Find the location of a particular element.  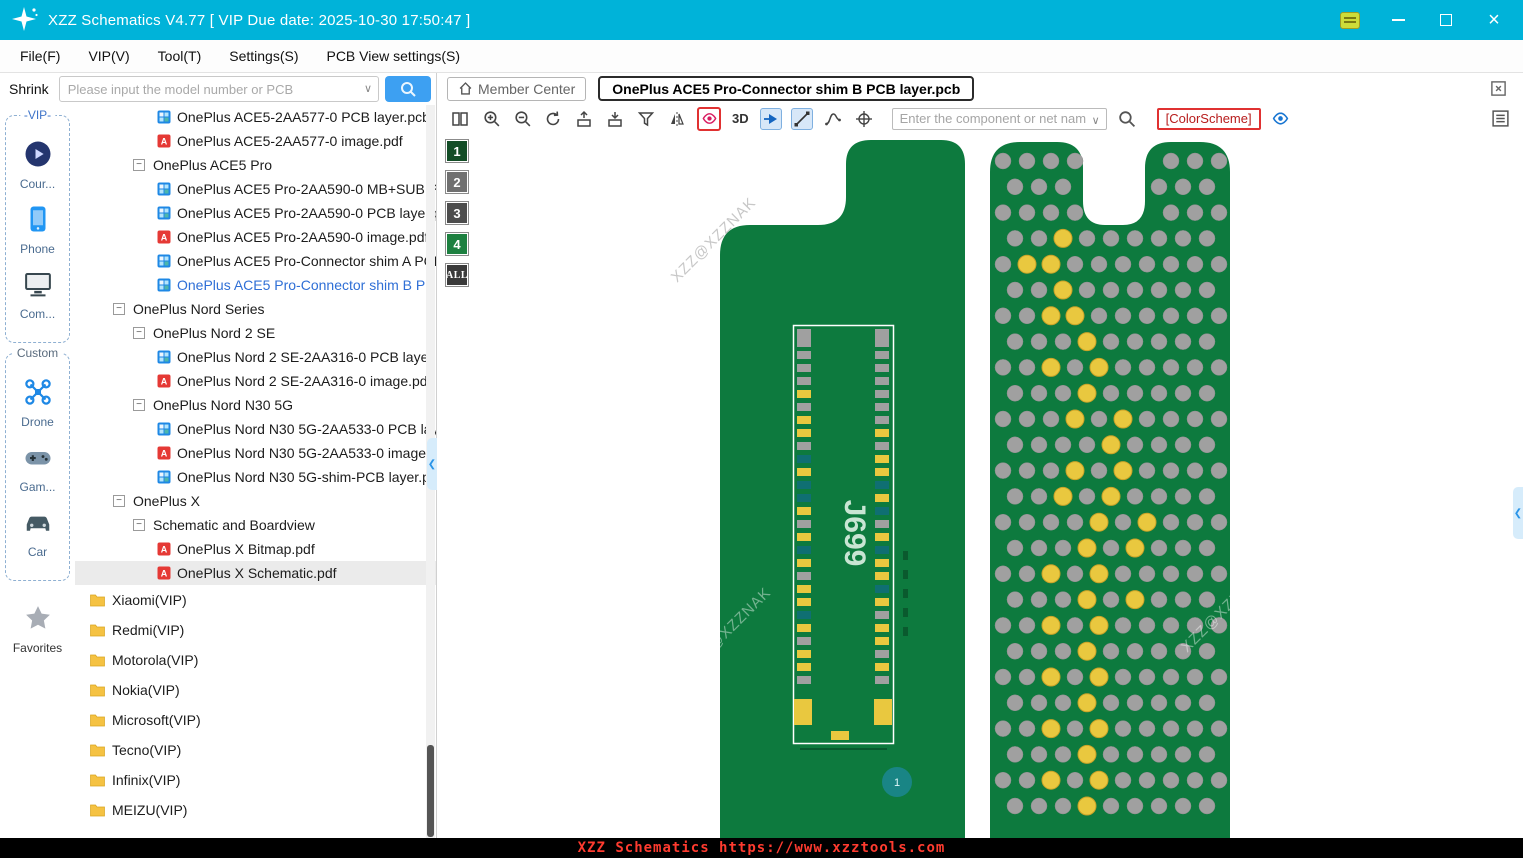

menu-item: Settings(S) is located at coordinates (263, 56).